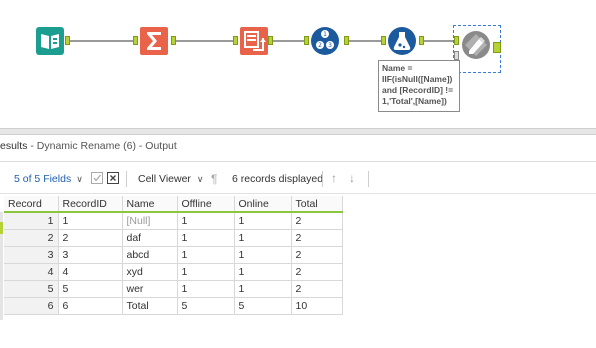 Image resolution: width=596 pixels, height=348 pixels. Describe the element at coordinates (31, 306) in the screenshot. I see `record-number: 6` at that location.